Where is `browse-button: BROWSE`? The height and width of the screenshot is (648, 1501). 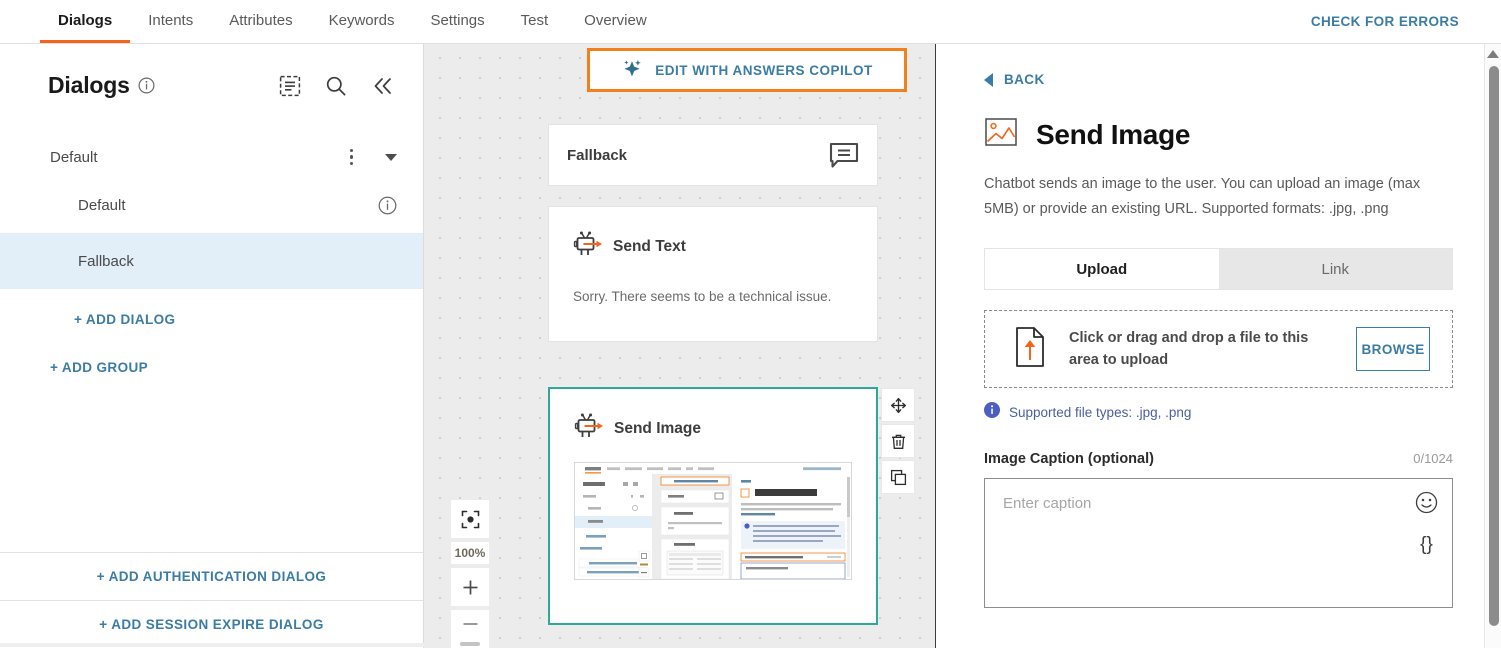
browse-button: BROWSE is located at coordinates (1393, 349).